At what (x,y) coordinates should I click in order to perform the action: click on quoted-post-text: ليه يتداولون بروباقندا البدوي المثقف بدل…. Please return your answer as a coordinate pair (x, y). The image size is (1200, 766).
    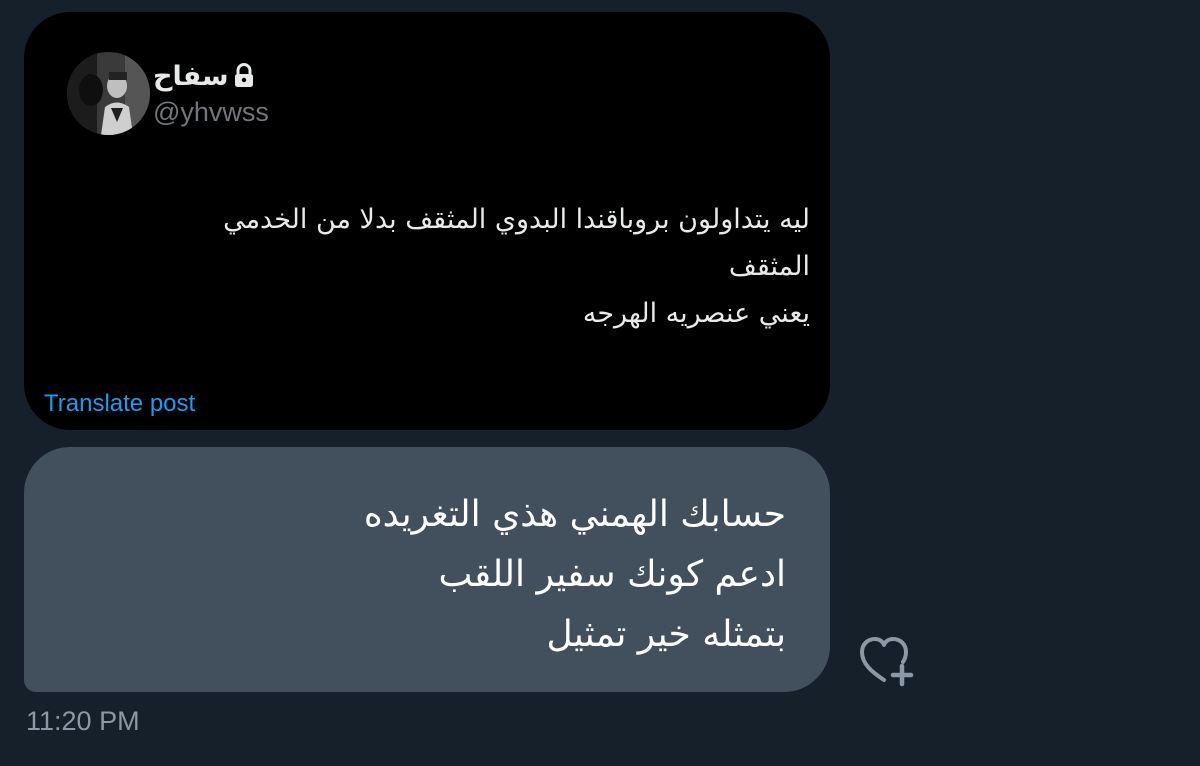
    Looking at the image, I should click on (440, 266).